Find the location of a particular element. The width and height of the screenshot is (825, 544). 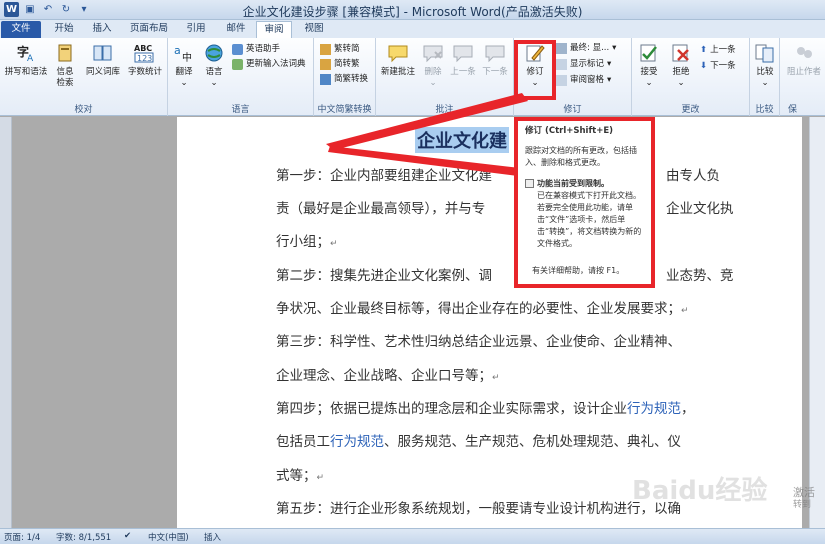

line-text: 业态势、竞 is located at coordinates (700, 276).